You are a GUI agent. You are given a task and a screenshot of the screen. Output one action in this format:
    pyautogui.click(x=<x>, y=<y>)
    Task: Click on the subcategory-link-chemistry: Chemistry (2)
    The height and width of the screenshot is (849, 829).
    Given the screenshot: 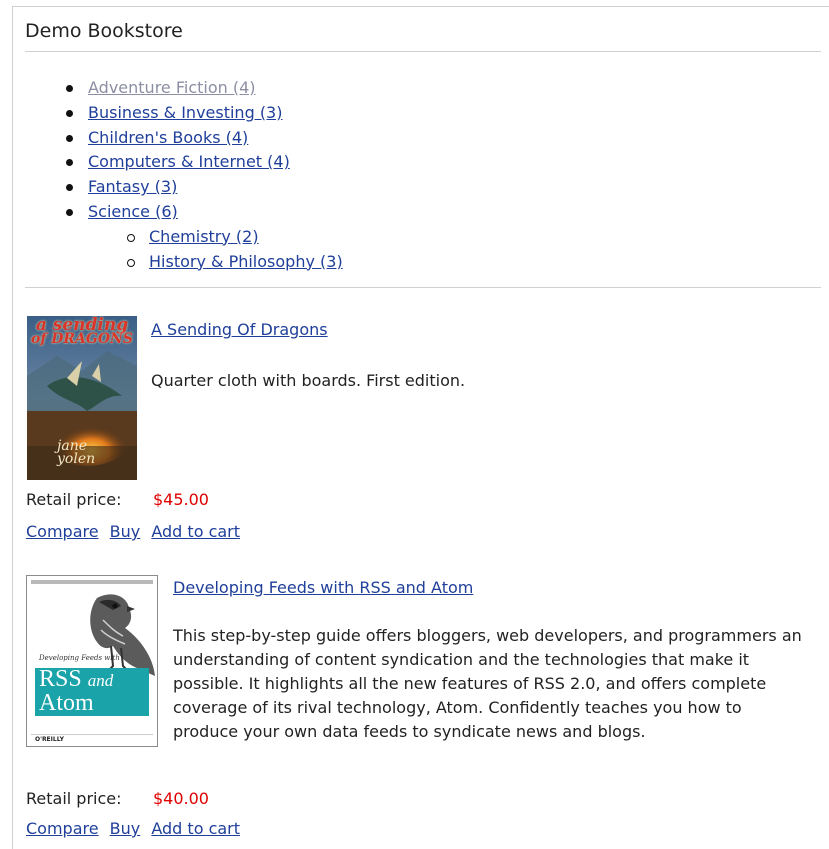 What is the action you would take?
    pyautogui.click(x=204, y=237)
    